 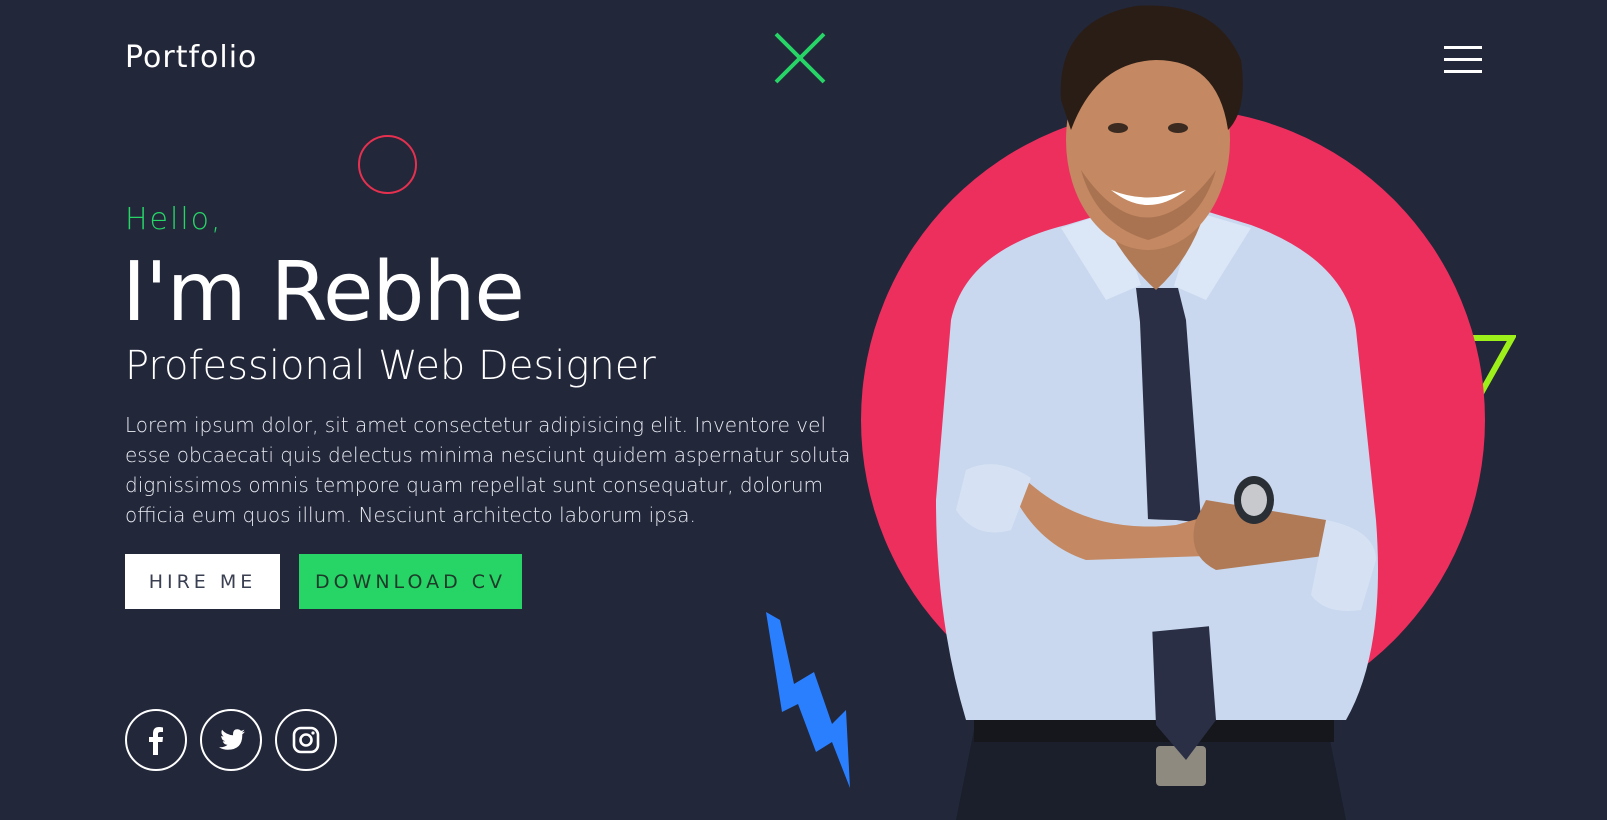 I want to click on lightning-bolt-icon, so click(x=808, y=700).